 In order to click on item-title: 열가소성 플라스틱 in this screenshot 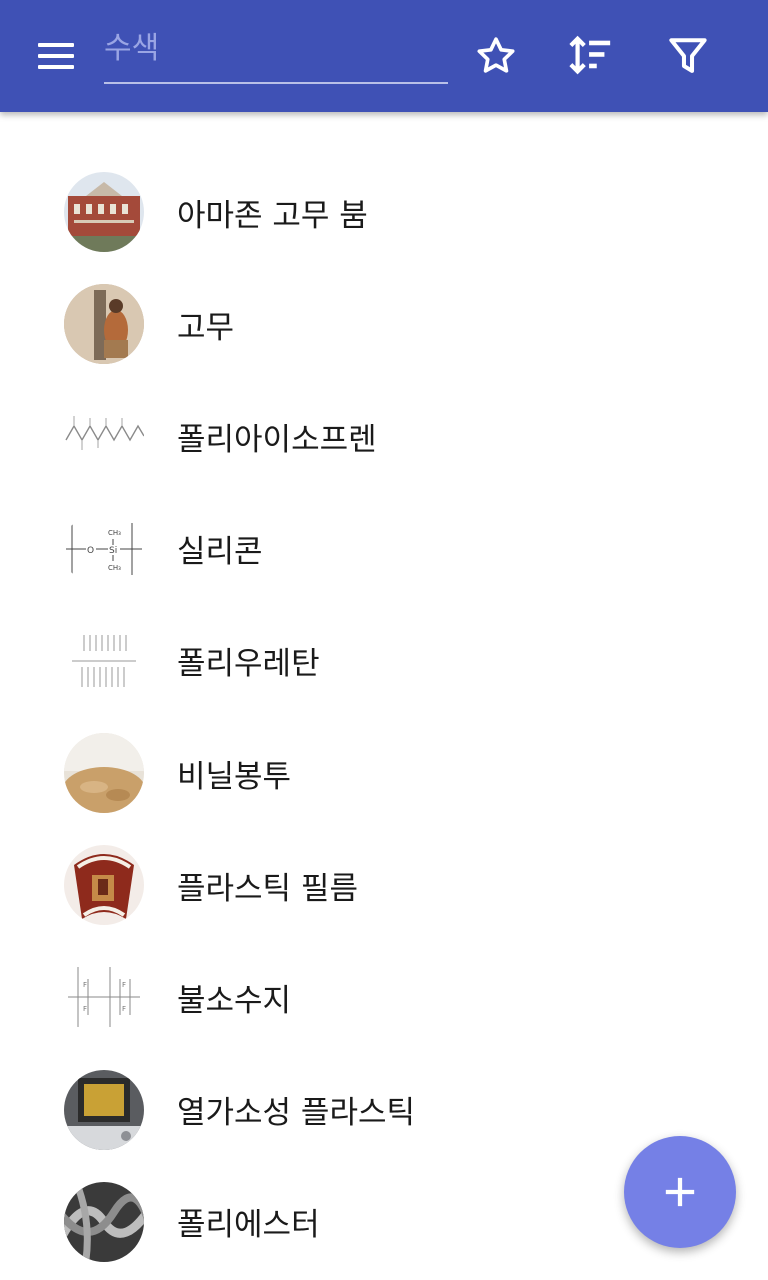, I will do `click(296, 1113)`.